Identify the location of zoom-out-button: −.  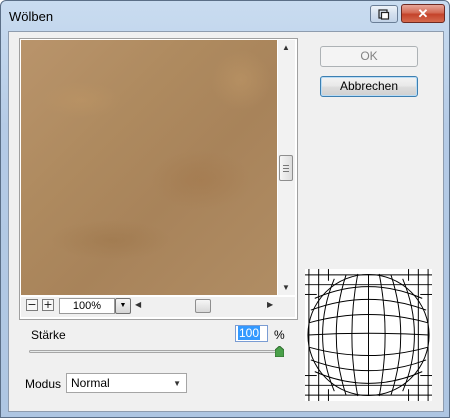
(32, 305).